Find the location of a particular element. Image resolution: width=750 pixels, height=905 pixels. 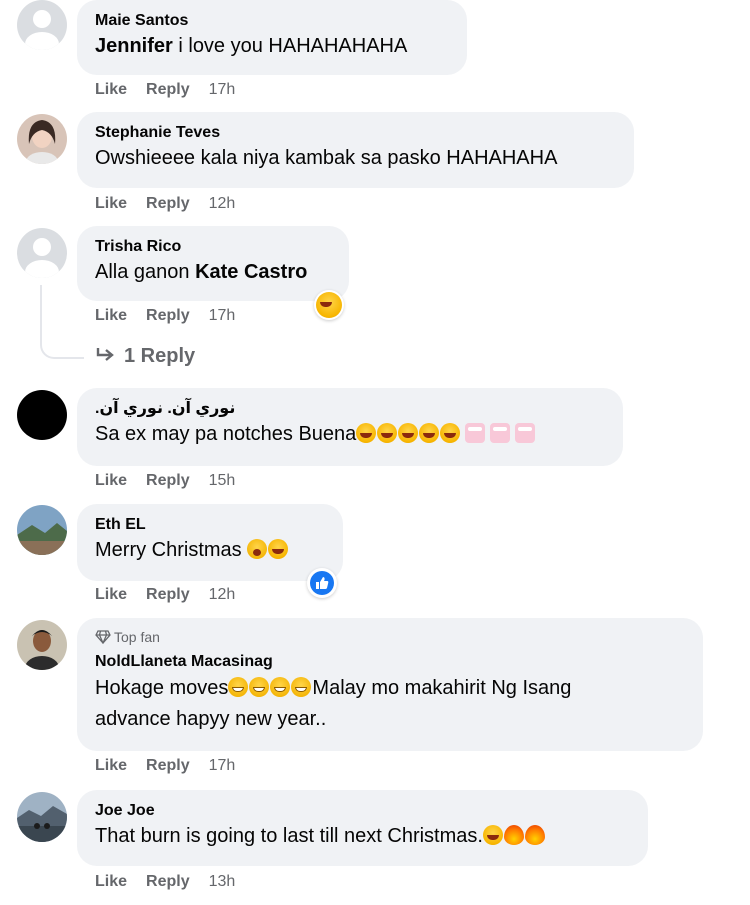

top-fan-label: Top fan is located at coordinates (137, 637).